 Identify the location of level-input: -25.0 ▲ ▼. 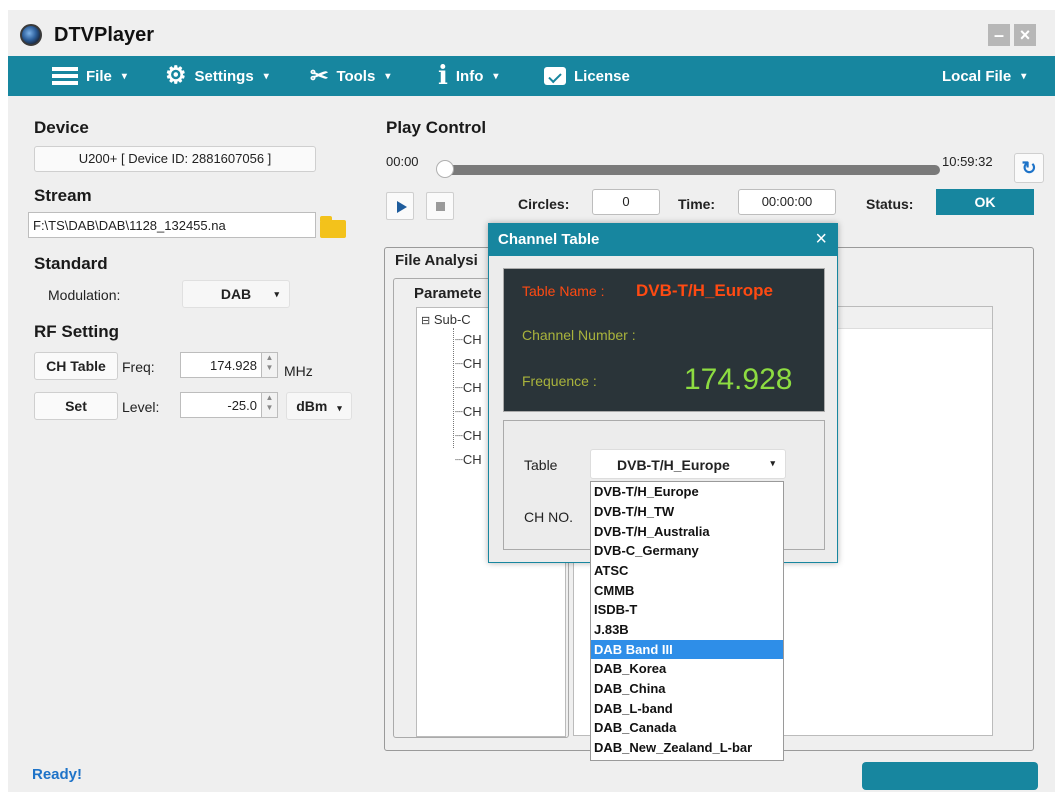
(229, 405).